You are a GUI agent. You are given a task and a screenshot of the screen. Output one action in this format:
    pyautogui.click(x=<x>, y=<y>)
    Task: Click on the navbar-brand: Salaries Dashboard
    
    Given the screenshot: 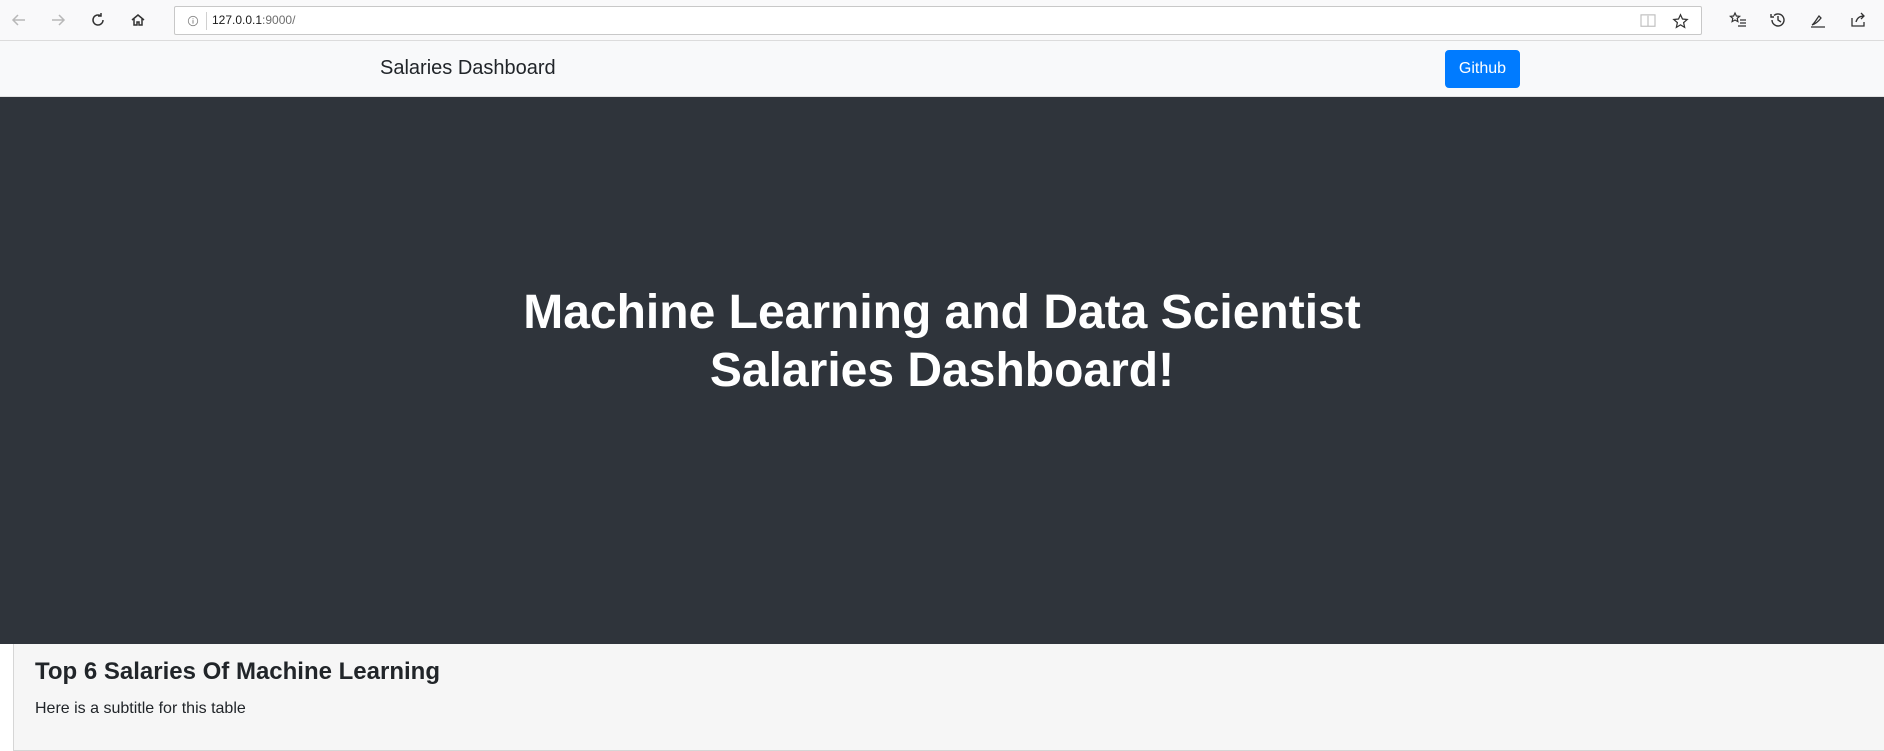 What is the action you would take?
    pyautogui.click(x=468, y=68)
    